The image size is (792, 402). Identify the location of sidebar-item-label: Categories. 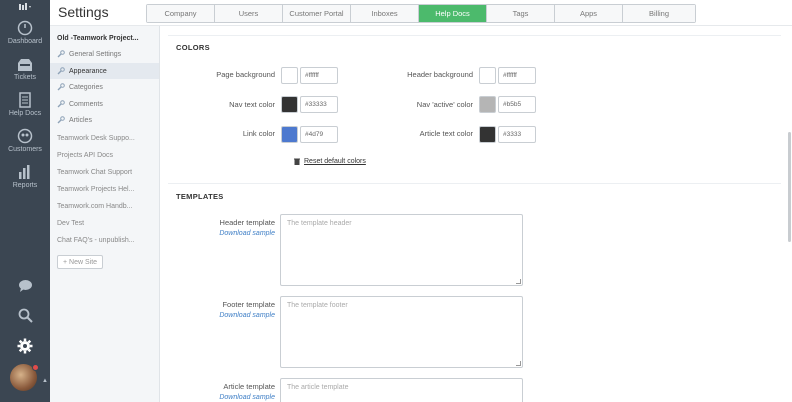
(86, 87).